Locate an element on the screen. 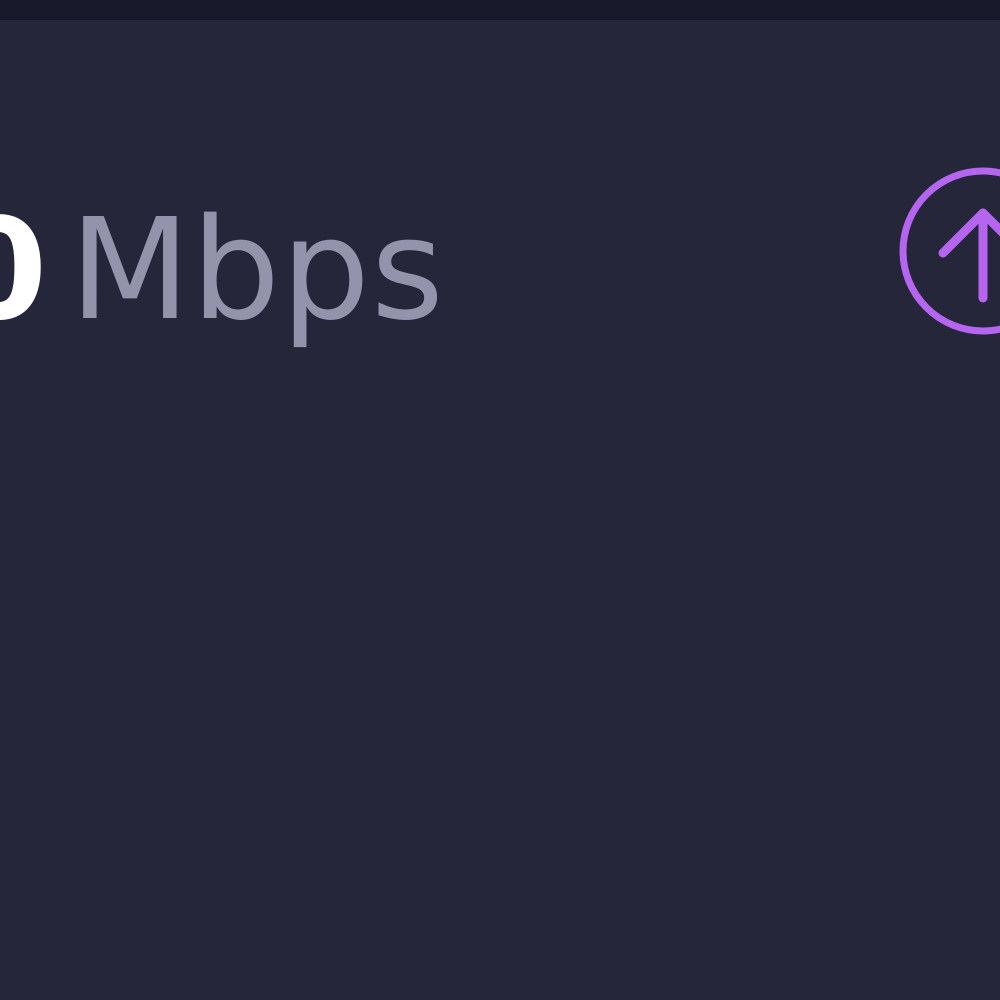 Image resolution: width=1000 pixels, height=1000 pixels. speed-readout: 0 Mbps is located at coordinates (222, 270).